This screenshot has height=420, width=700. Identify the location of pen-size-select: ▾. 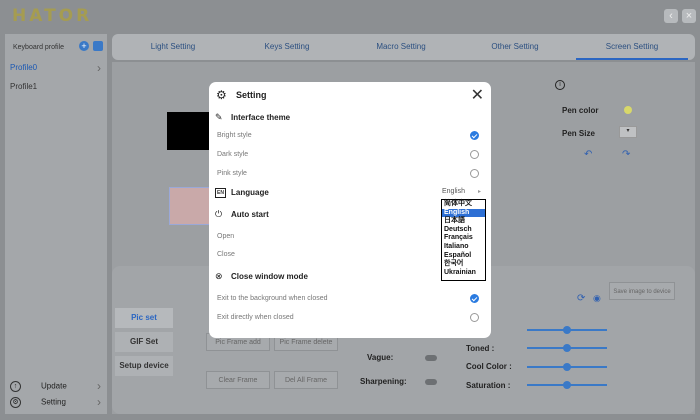
(628, 132).